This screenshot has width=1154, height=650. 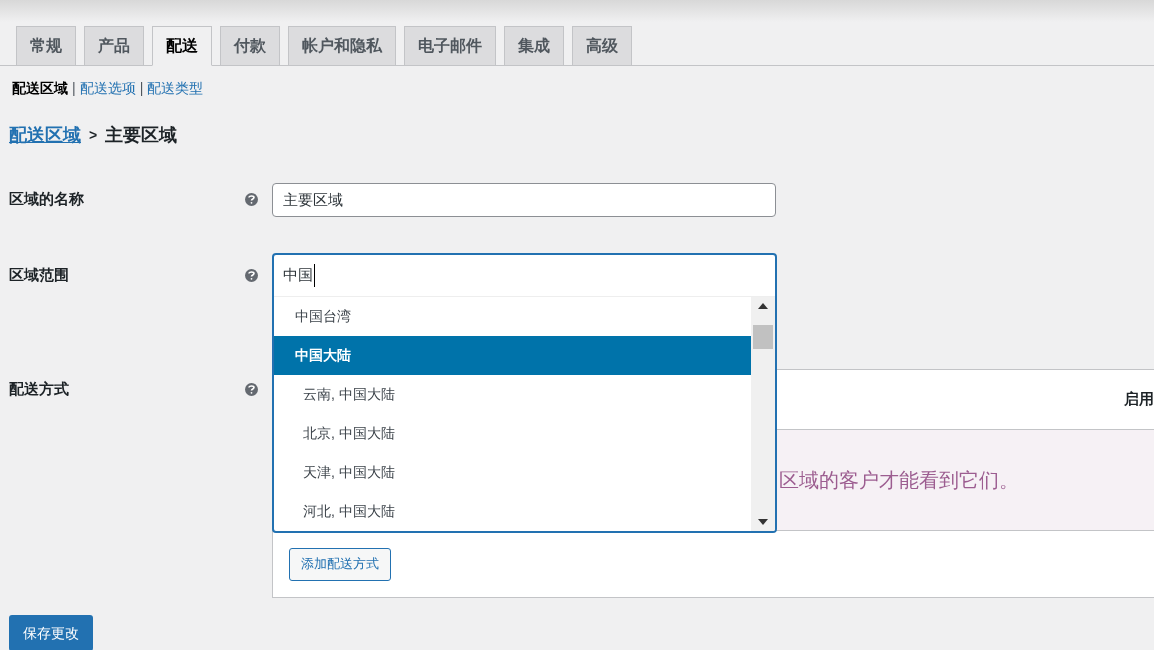 What do you see at coordinates (114, 45) in the screenshot?
I see `settings-tab: 产品` at bounding box center [114, 45].